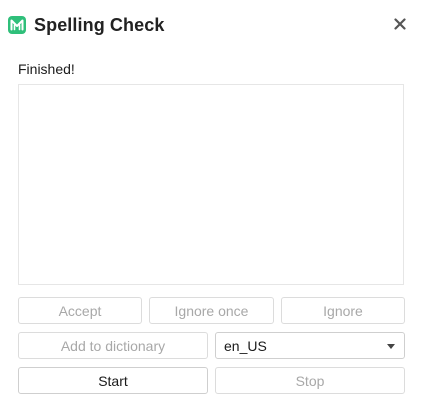 This screenshot has width=436, height=419. What do you see at coordinates (391, 346) in the screenshot?
I see `chevron-down-icon` at bounding box center [391, 346].